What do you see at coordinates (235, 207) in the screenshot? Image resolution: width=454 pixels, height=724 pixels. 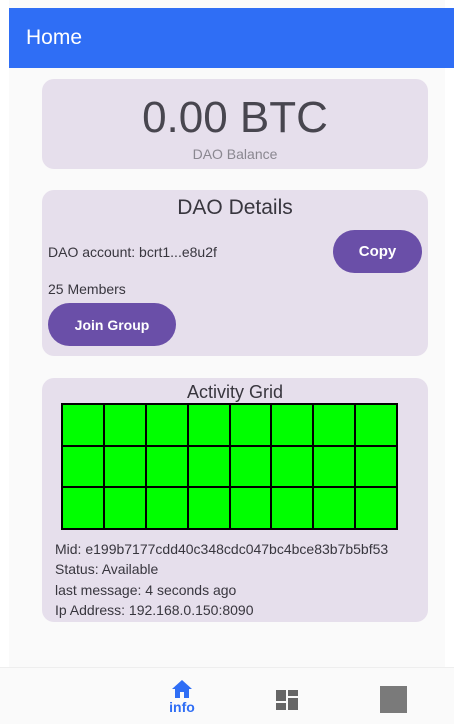 I see `dao-details-title: DAO Details` at bounding box center [235, 207].